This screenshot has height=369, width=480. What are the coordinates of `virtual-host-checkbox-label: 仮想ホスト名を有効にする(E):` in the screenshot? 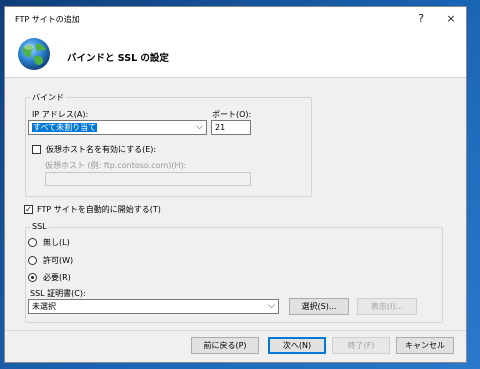 It's located at (101, 149).